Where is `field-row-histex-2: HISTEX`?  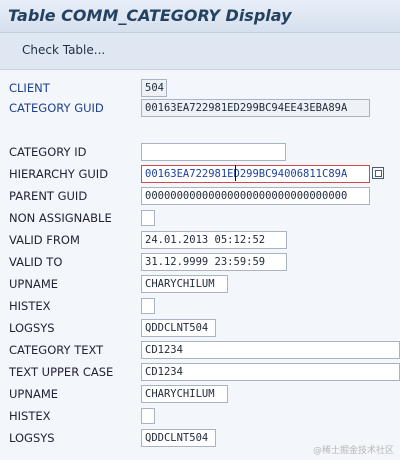
field-row-histex-2: HISTEX is located at coordinates (200, 416).